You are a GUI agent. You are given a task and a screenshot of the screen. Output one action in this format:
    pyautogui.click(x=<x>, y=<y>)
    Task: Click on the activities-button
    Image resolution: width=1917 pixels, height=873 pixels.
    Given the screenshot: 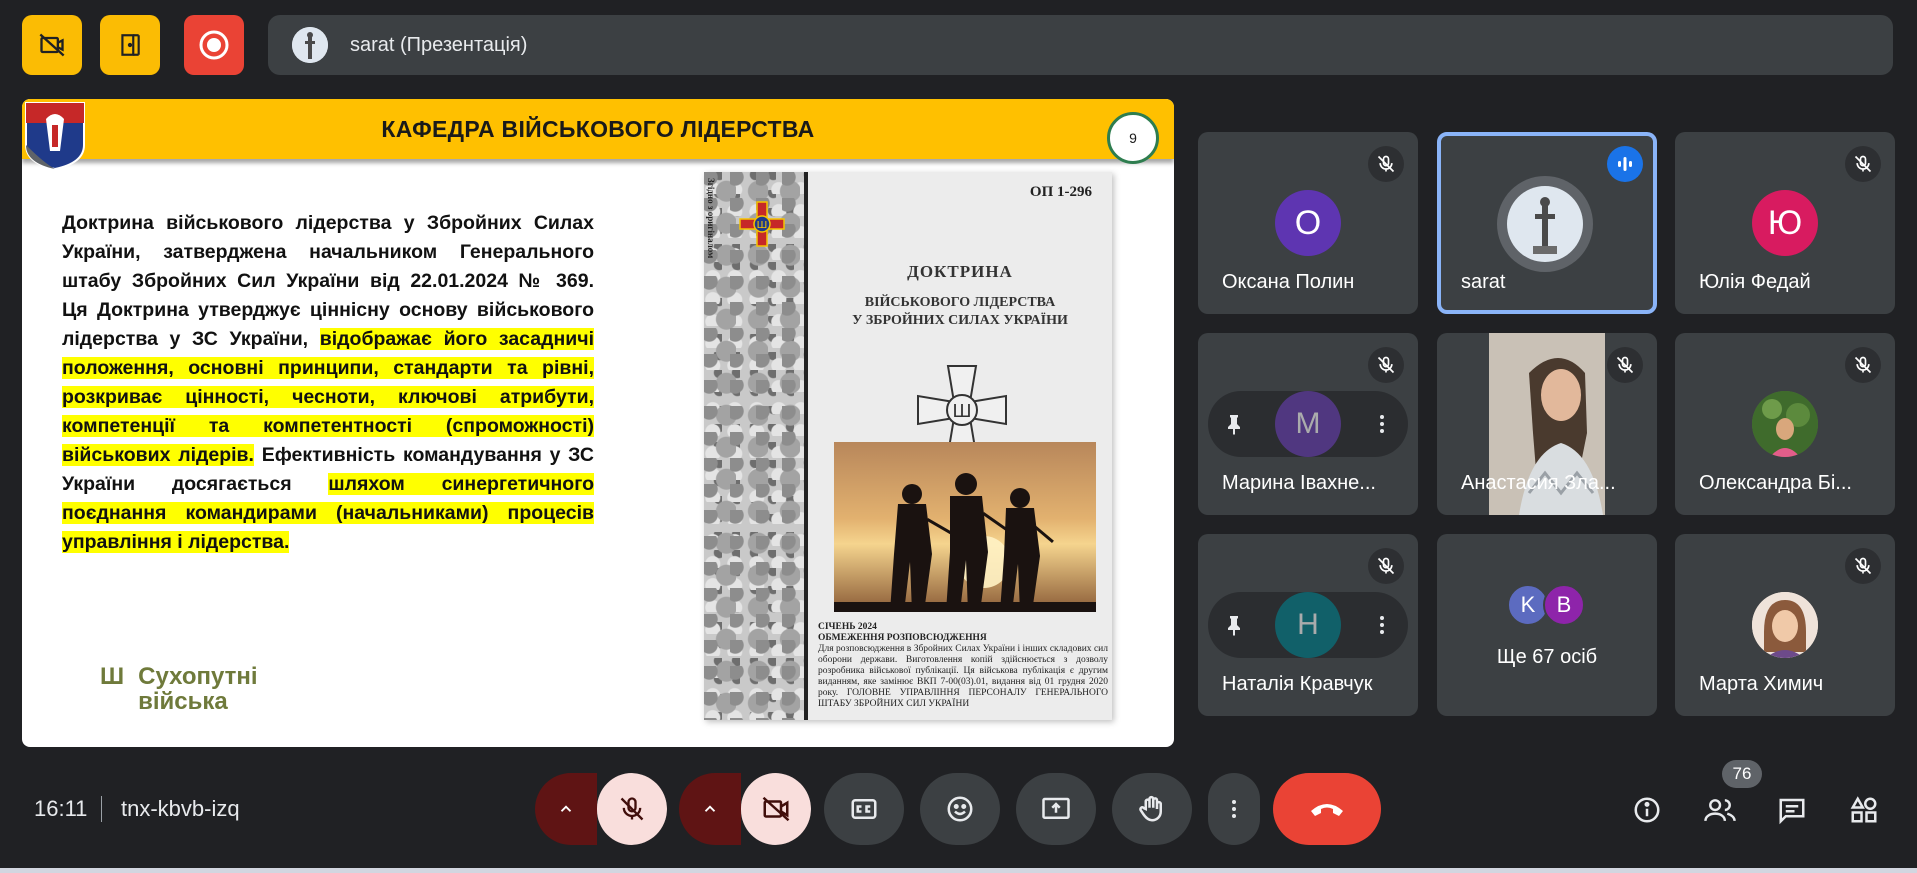 What is the action you would take?
    pyautogui.click(x=1864, y=810)
    